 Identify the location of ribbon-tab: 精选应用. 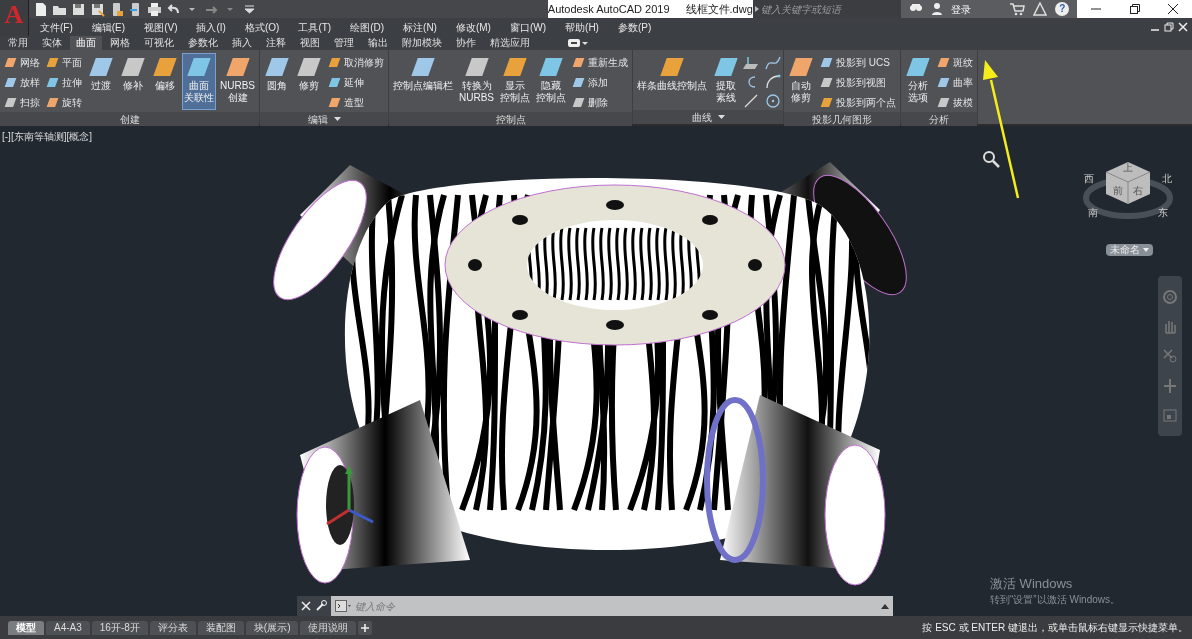
(510, 43).